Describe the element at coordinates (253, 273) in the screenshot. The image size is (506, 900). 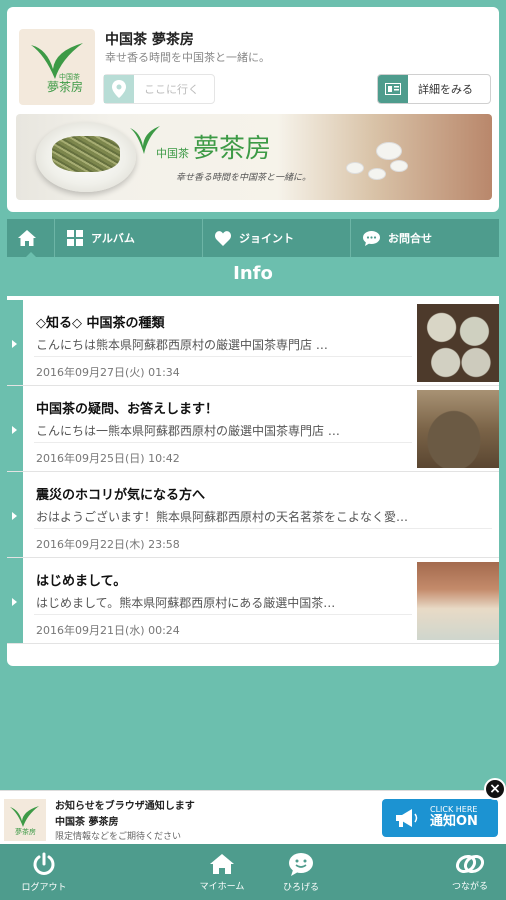
I see `section-title: Info` at that location.